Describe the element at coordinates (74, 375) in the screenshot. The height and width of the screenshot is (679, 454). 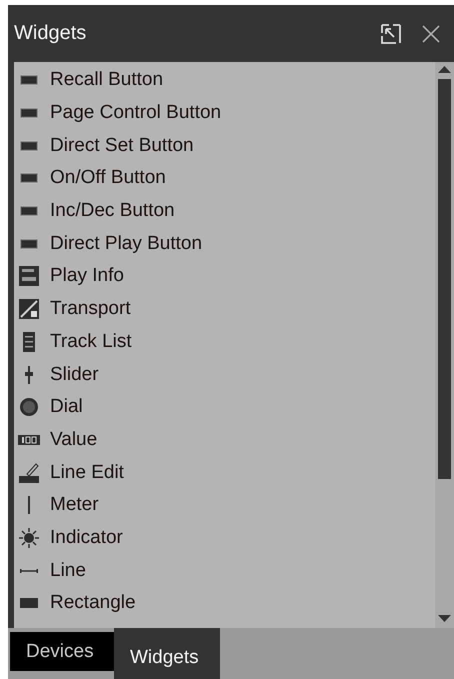
I see `widget-item: Slider` at that location.